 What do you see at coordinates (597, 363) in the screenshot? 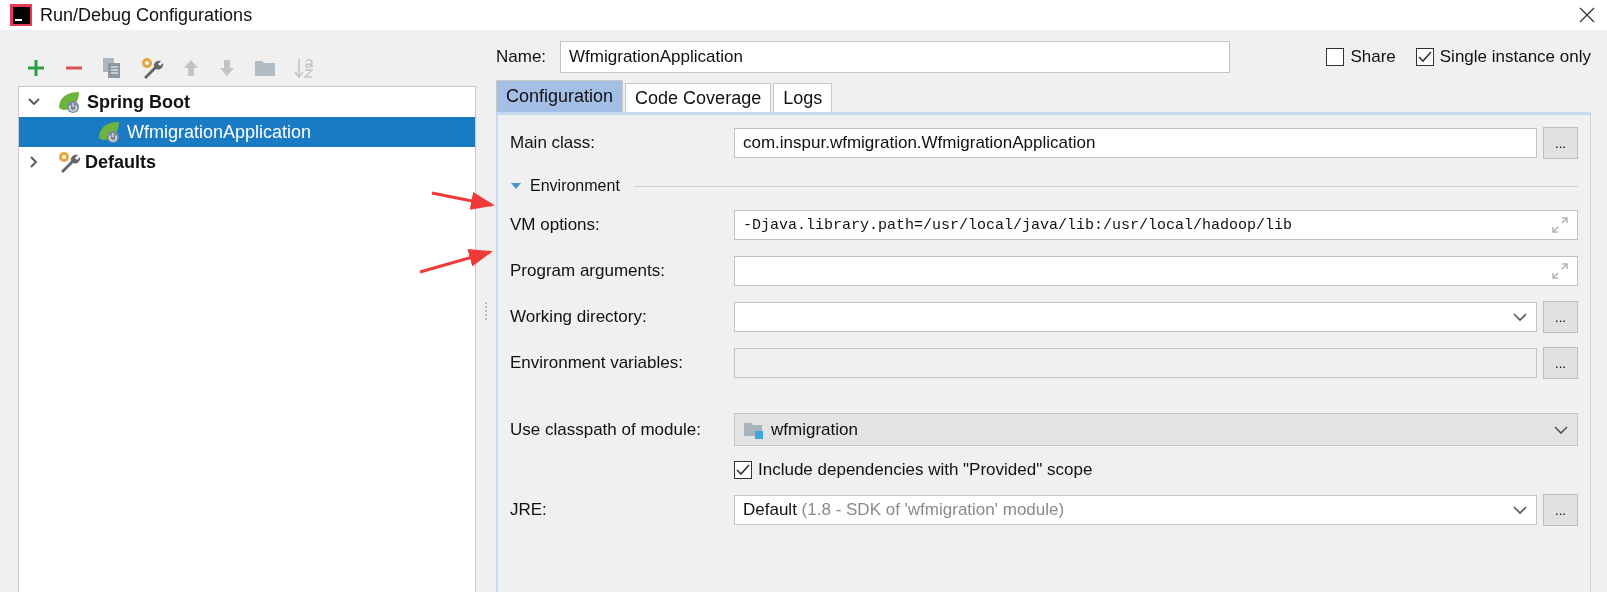
I see `field-label: Environment variables:` at bounding box center [597, 363].